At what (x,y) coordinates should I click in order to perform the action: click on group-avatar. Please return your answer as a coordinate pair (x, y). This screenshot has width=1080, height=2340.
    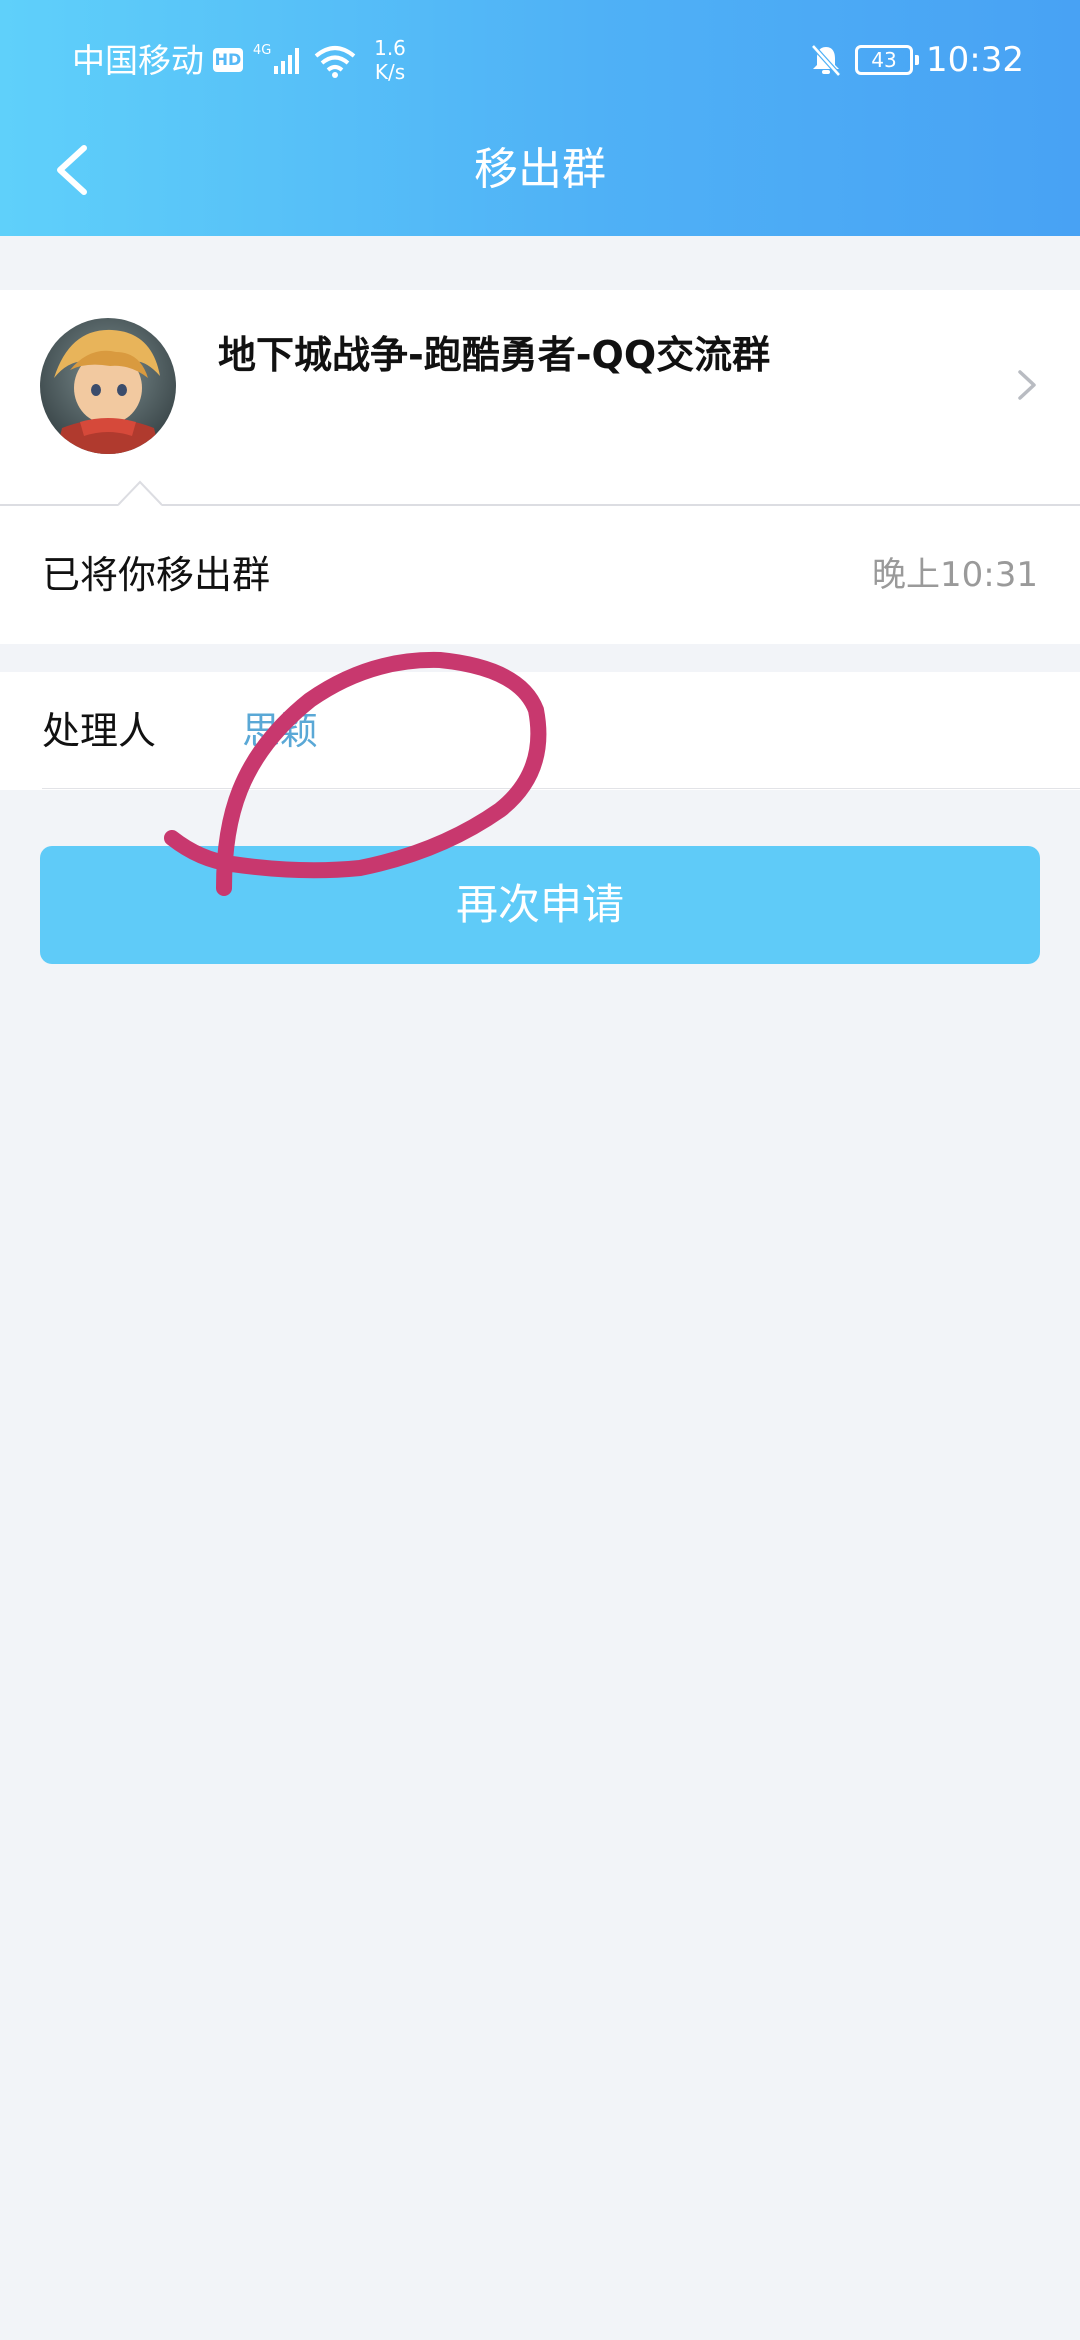
    Looking at the image, I should click on (108, 386).